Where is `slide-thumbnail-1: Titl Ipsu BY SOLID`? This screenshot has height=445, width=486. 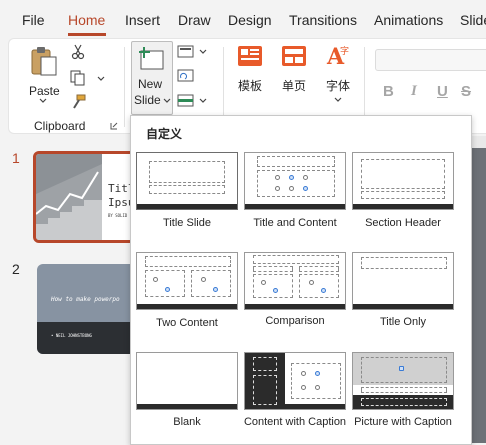 slide-thumbnail-1: Titl Ipsu BY SOLID is located at coordinates (88, 197).